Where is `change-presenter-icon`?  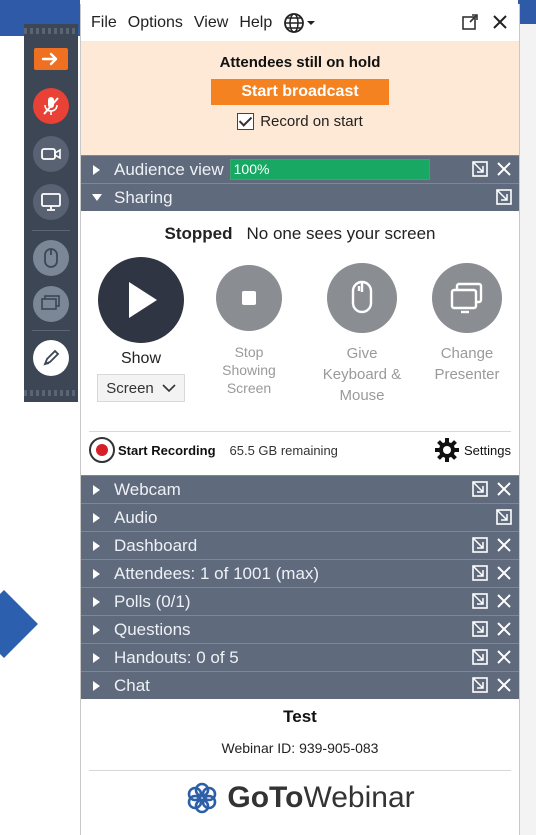
change-presenter-icon is located at coordinates (51, 304).